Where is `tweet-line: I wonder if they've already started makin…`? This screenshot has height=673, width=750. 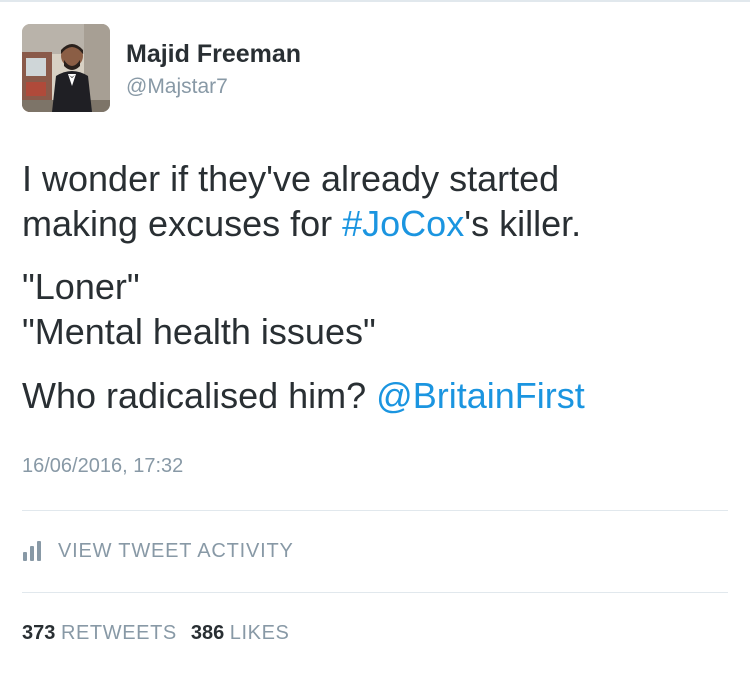
tweet-line: I wonder if they've already started makin… is located at coordinates (302, 201).